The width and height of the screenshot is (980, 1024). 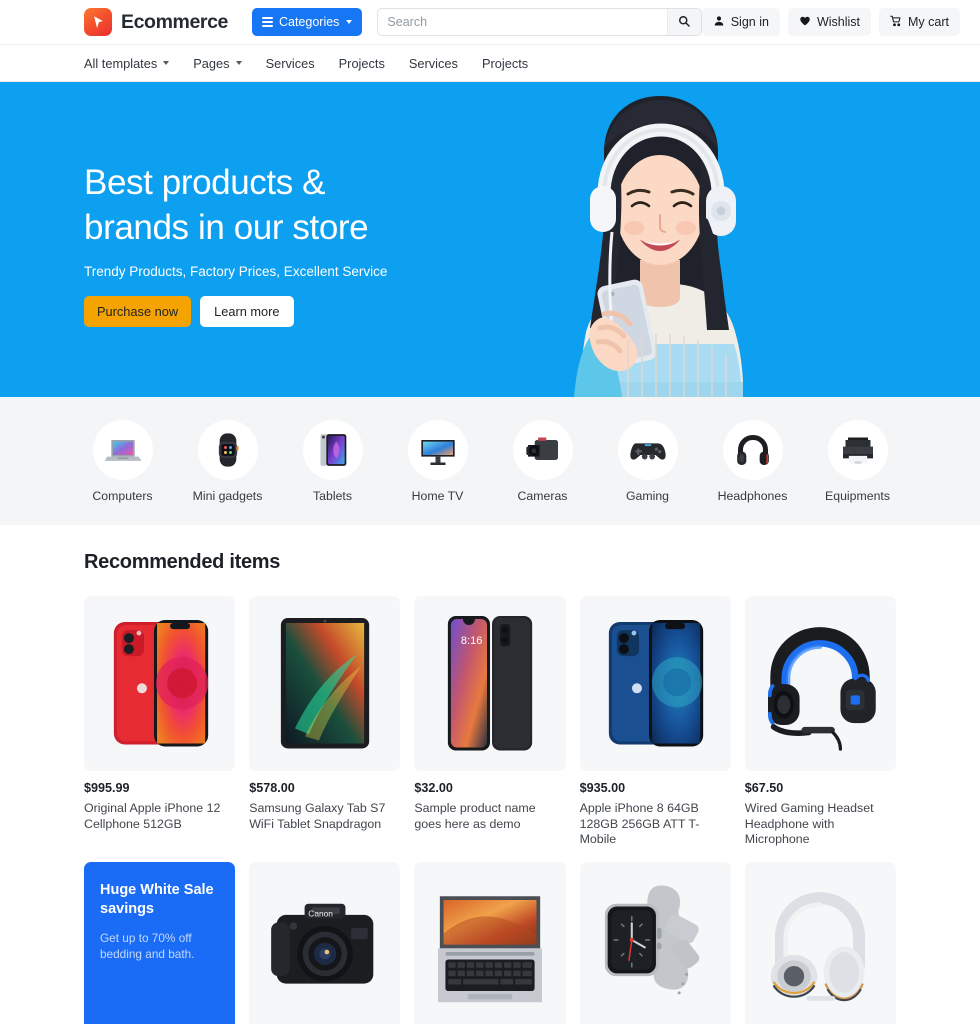 I want to click on promo-title: Huge White Sale savings, so click(x=157, y=899).